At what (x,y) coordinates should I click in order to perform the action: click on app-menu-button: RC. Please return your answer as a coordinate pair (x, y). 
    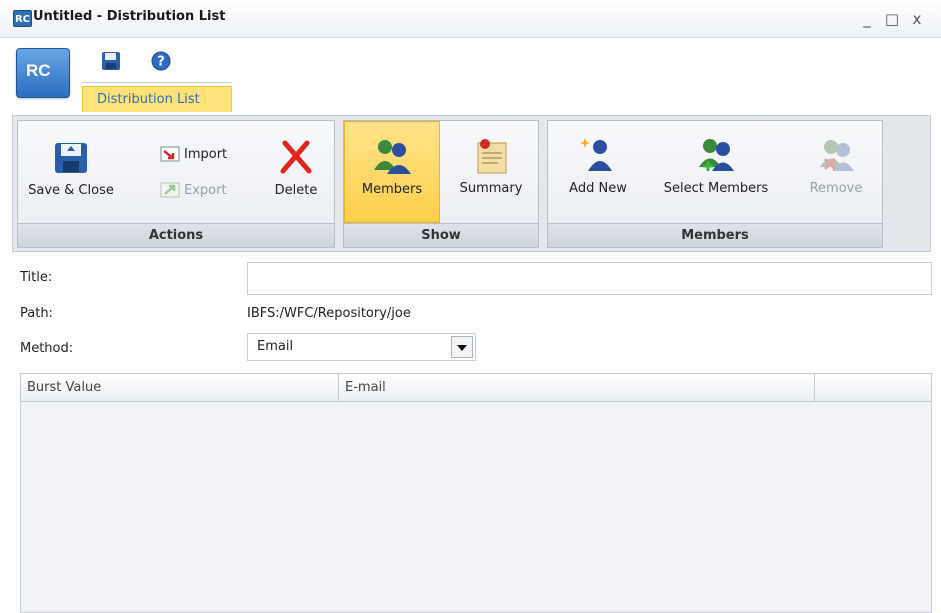
    Looking at the image, I should click on (43, 73).